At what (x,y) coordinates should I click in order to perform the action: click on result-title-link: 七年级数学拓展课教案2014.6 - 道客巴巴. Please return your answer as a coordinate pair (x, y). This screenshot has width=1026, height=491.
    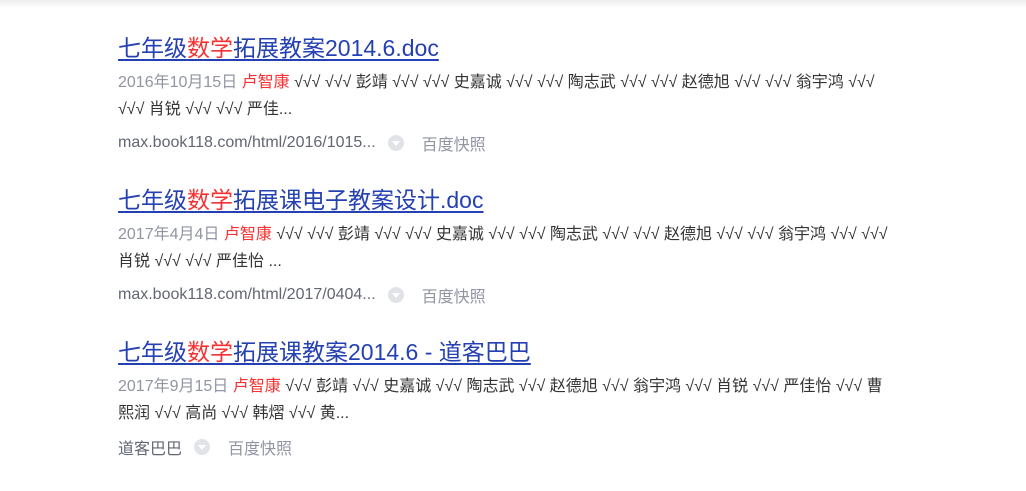
    Looking at the image, I should click on (508, 352).